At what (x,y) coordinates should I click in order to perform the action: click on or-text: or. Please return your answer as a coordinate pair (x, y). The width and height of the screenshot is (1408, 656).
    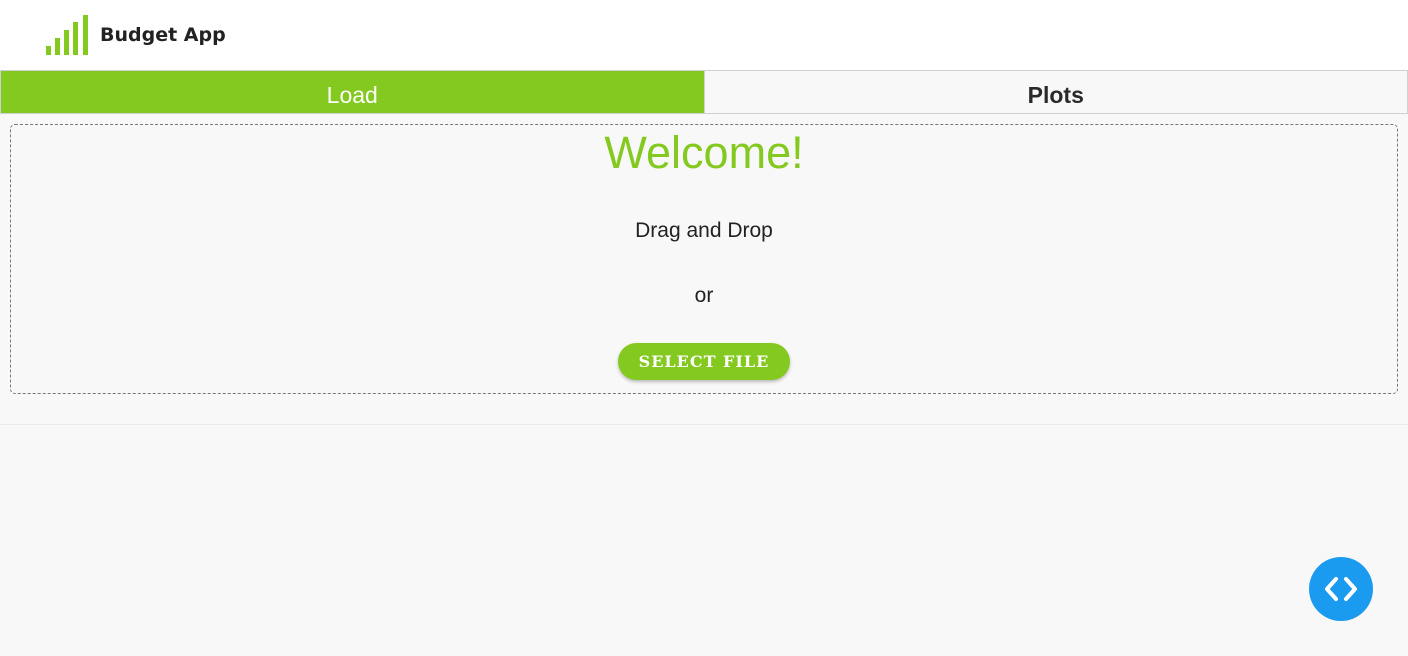
    Looking at the image, I should click on (704, 295).